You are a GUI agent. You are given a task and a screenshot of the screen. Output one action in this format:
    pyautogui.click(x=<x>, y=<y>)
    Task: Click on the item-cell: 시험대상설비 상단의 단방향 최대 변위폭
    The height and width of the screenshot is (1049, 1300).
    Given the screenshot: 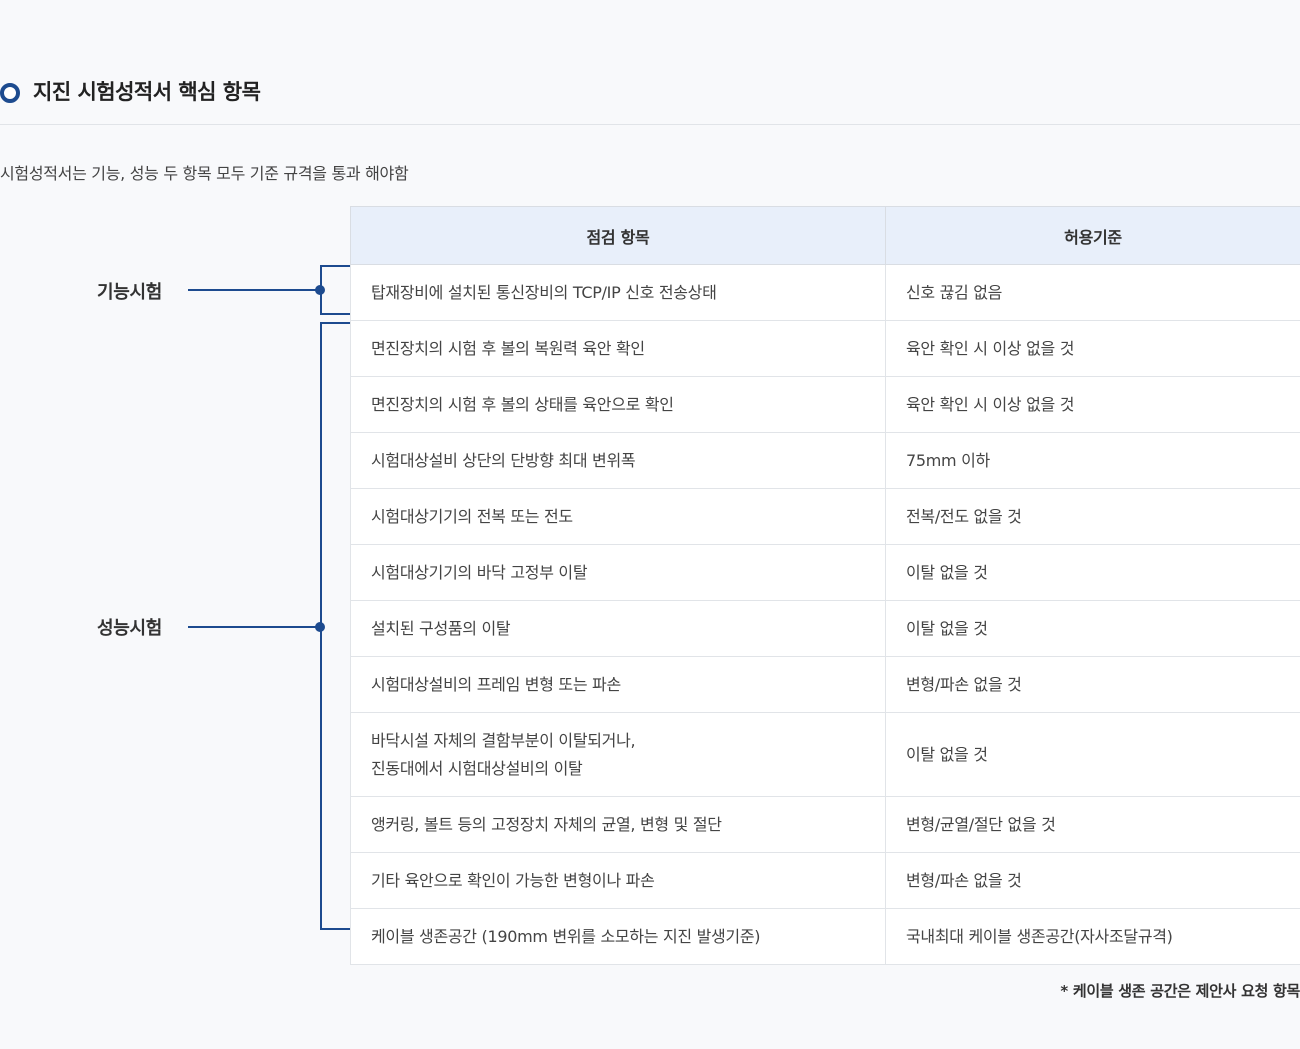 What is the action you would take?
    pyautogui.click(x=618, y=460)
    